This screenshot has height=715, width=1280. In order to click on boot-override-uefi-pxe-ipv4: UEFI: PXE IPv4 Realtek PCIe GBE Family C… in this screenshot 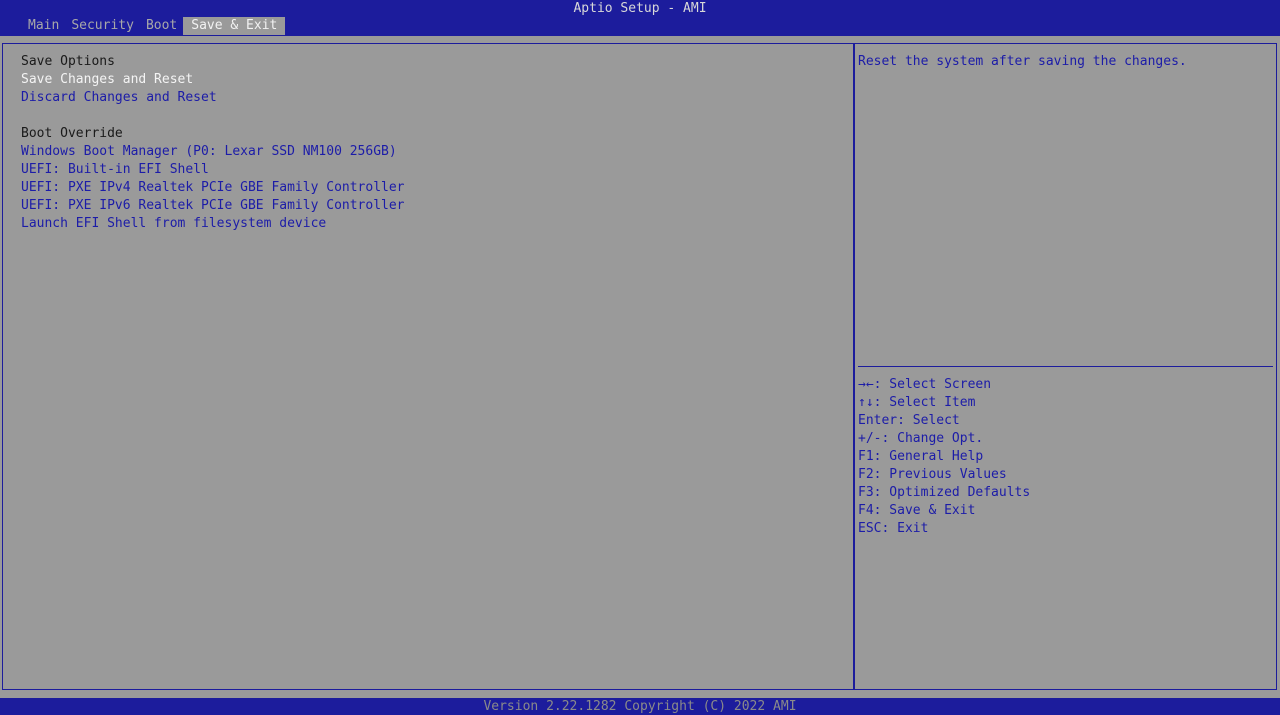, I will do `click(213, 188)`.